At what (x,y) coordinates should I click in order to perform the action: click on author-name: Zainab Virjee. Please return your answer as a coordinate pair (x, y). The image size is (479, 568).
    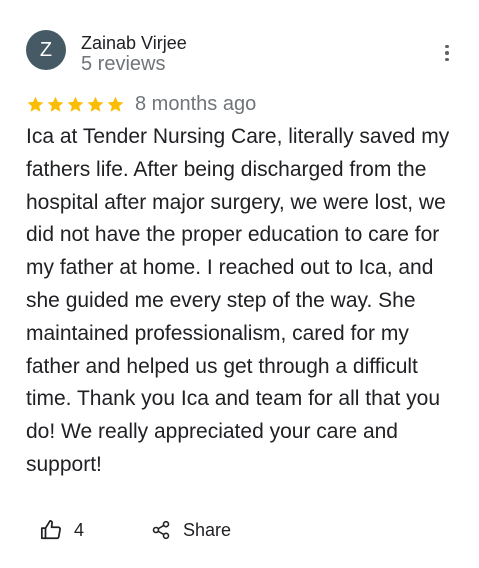
    Looking at the image, I should click on (134, 43).